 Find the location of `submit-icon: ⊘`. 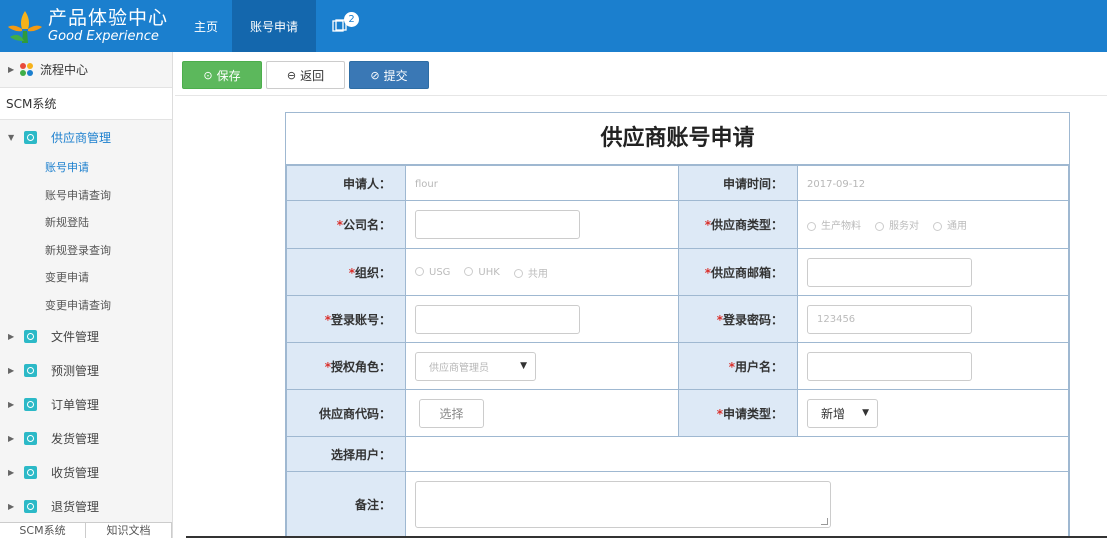

submit-icon: ⊘ is located at coordinates (375, 75).